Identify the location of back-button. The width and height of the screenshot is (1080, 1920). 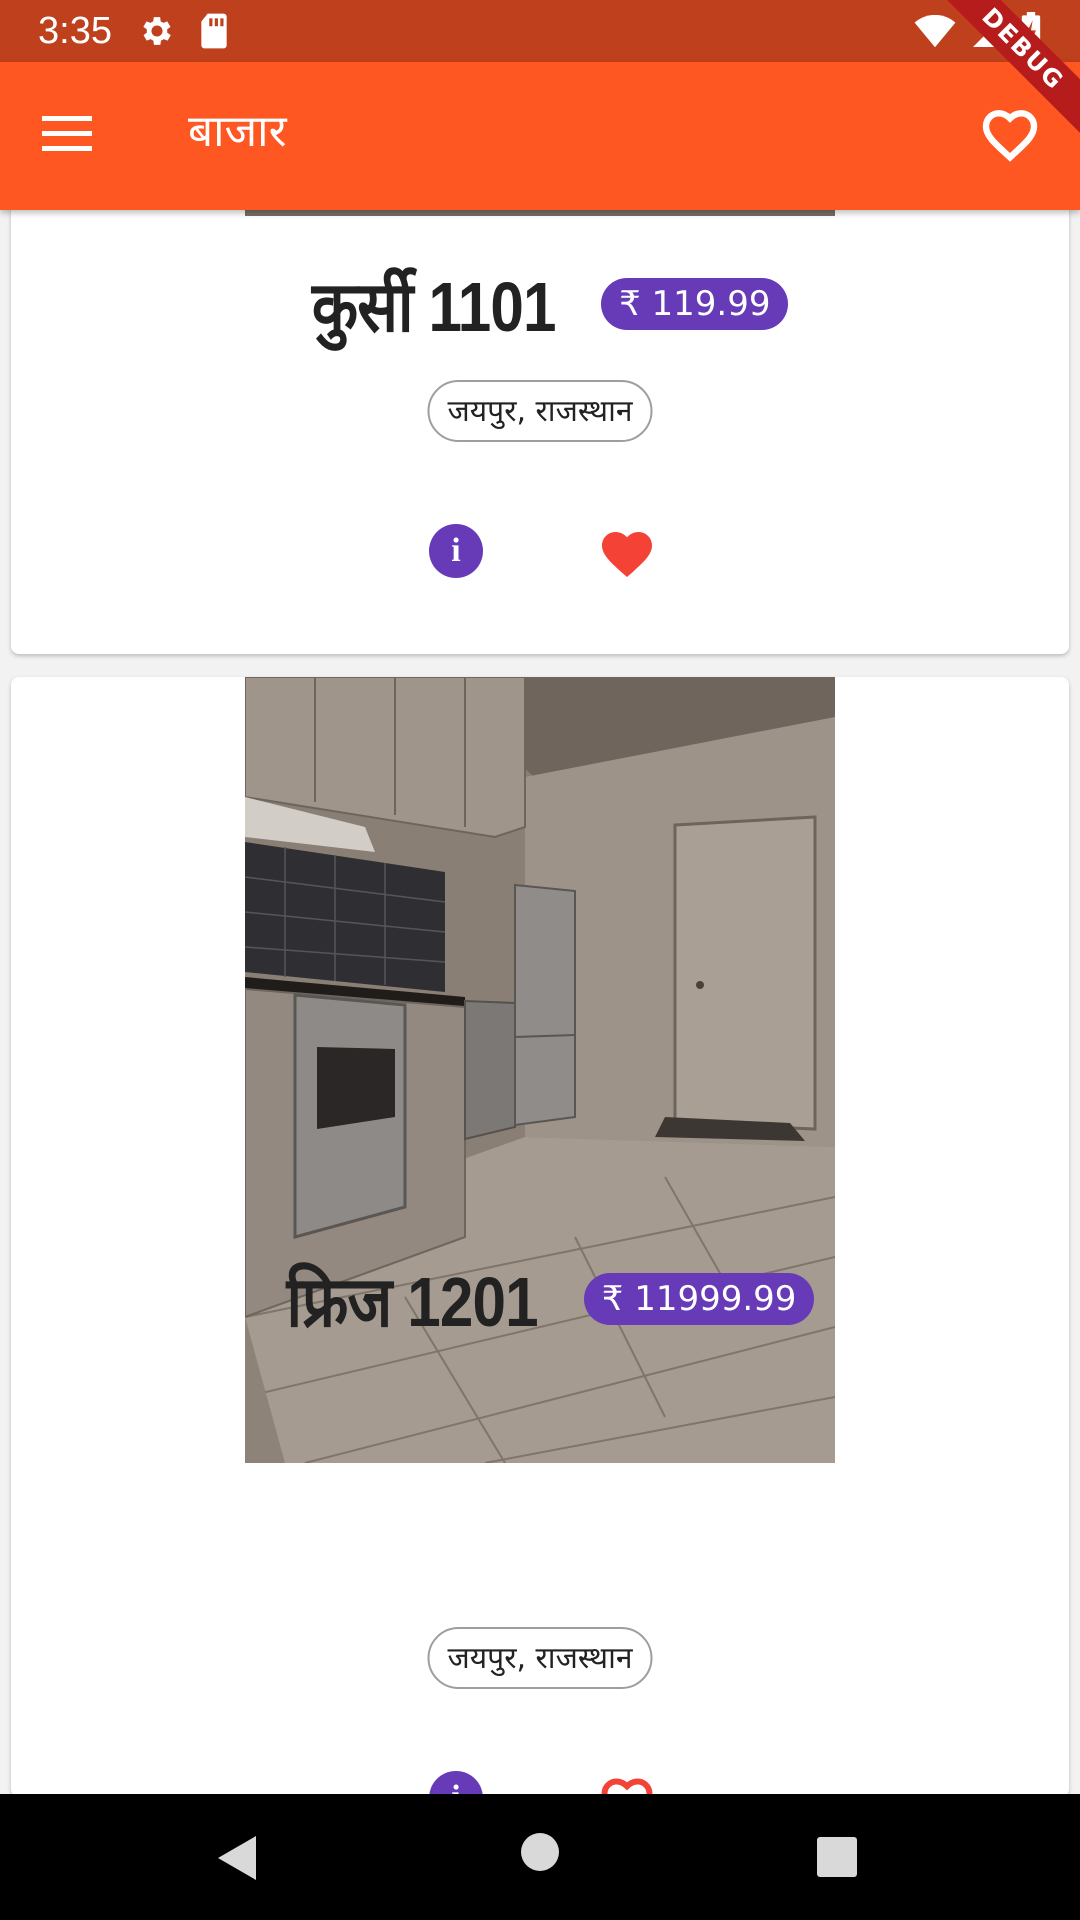
(238, 1860).